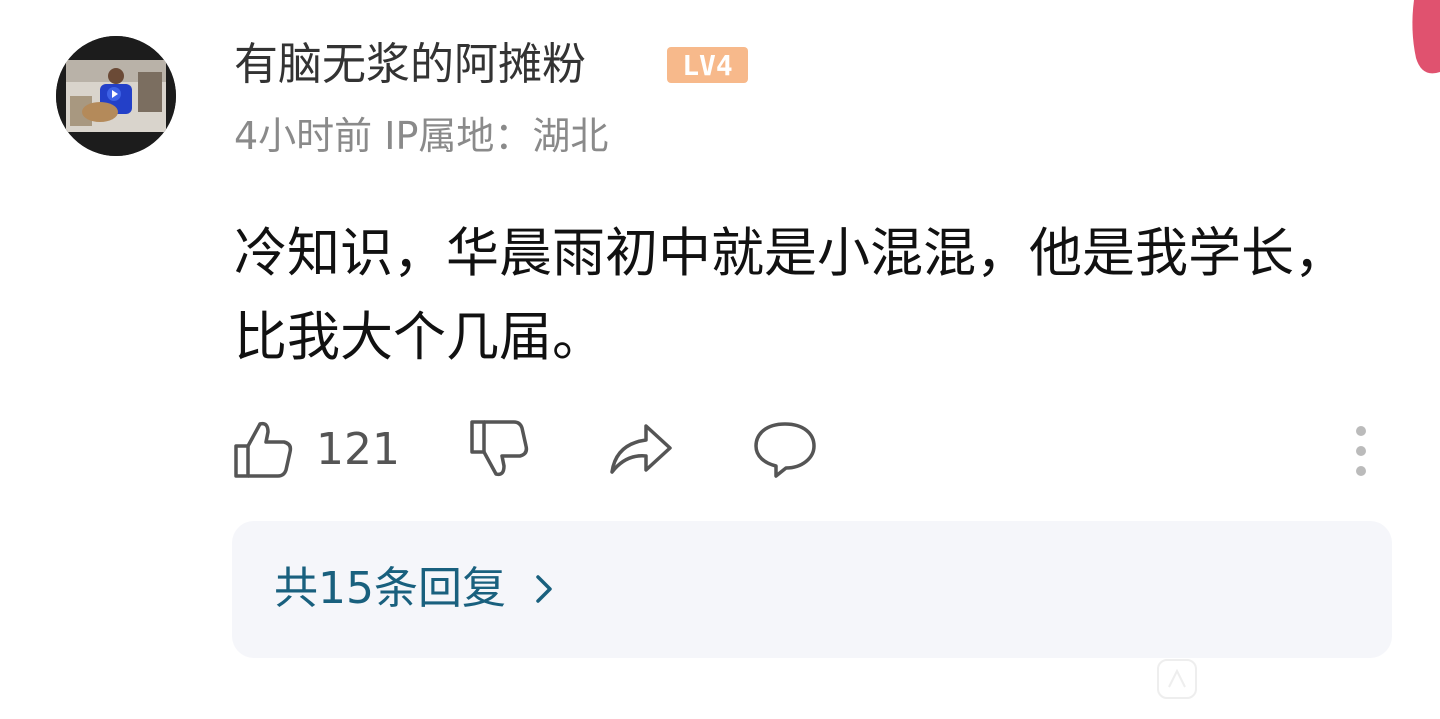 The image size is (1440, 719). Describe the element at coordinates (1420, 40) in the screenshot. I see `corner-accent-mark` at that location.